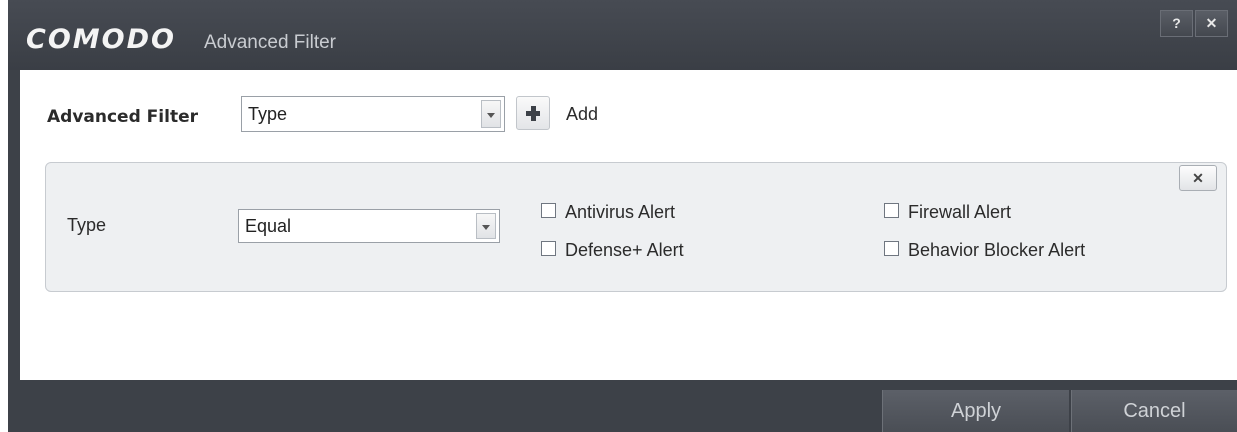 This screenshot has width=1237, height=432. I want to click on remove-filter-button: ✕, so click(1198, 178).